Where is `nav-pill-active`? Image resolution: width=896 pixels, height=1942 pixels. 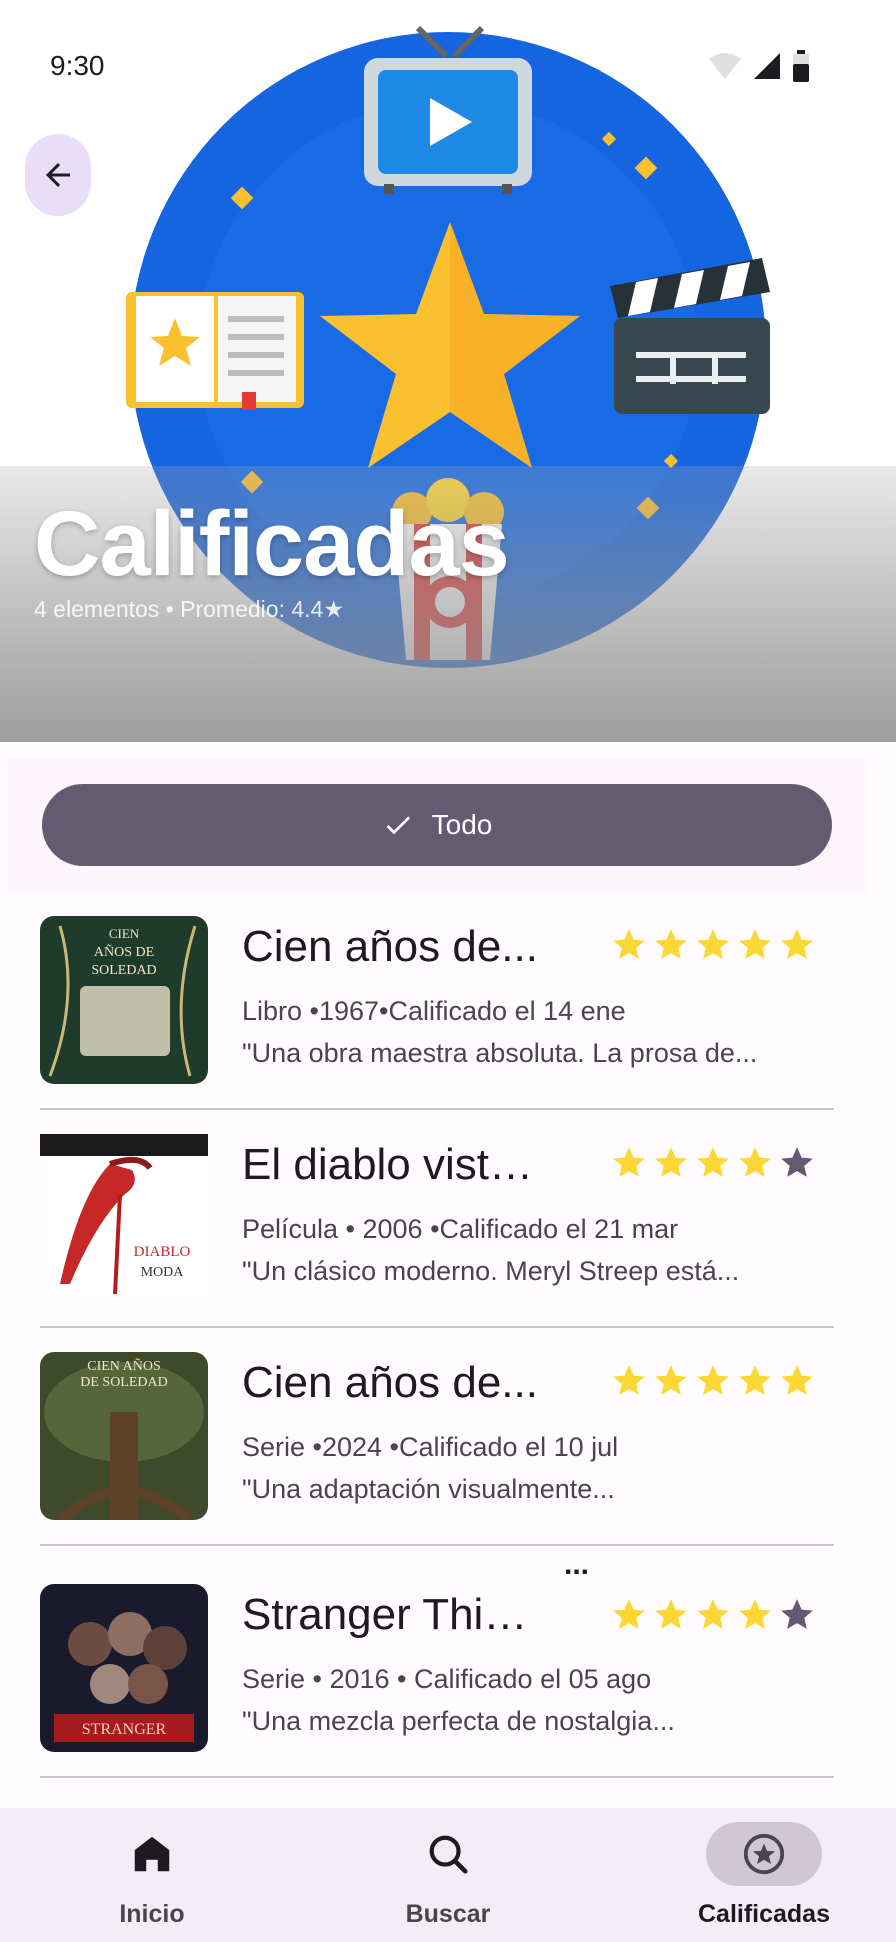
nav-pill-active is located at coordinates (764, 1854).